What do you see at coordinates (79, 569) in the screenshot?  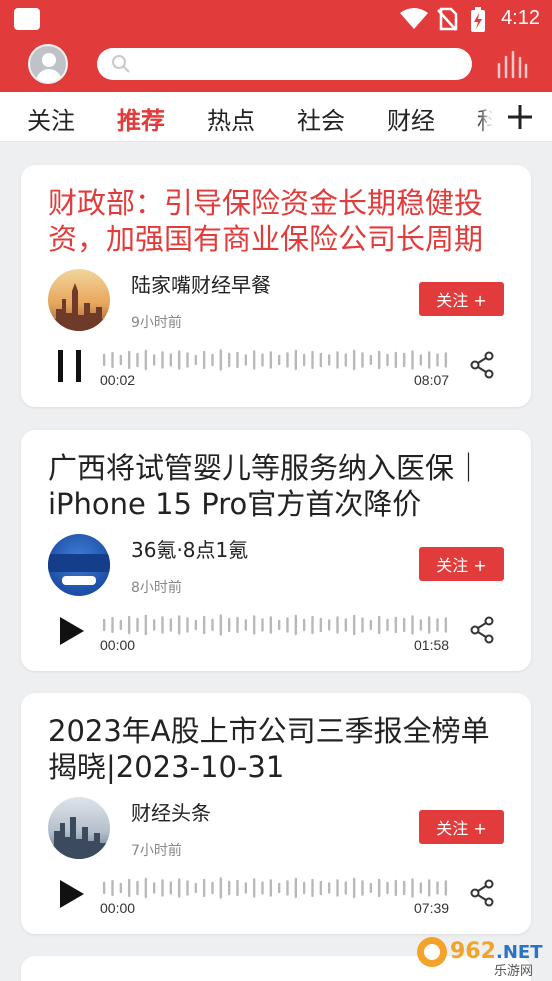 I see `logo-badge` at bounding box center [79, 569].